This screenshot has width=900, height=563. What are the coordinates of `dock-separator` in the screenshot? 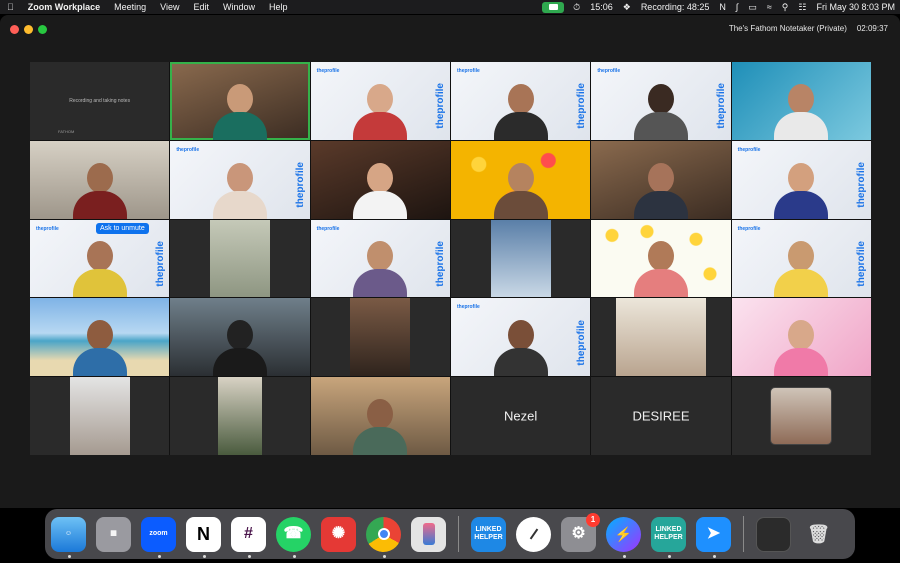 It's located at (743, 534).